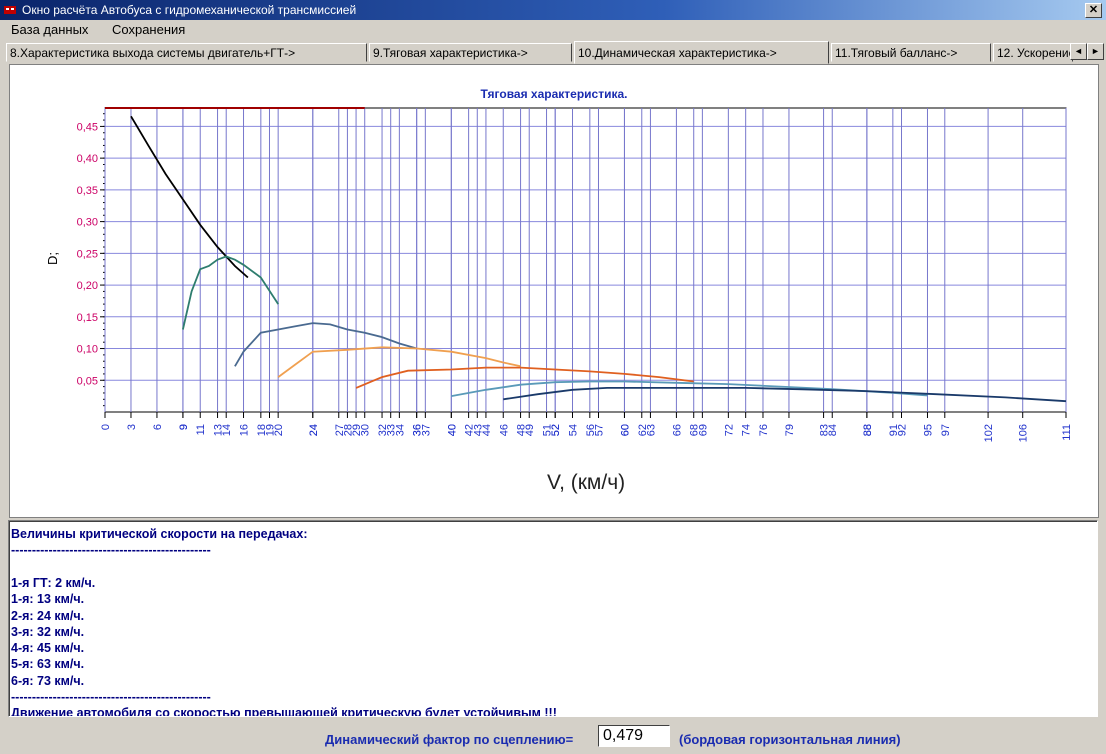 This screenshot has height=754, width=1106. Describe the element at coordinates (48, 615) in the screenshot. I see `output-line: 2-я: 24 км/ч.` at that location.